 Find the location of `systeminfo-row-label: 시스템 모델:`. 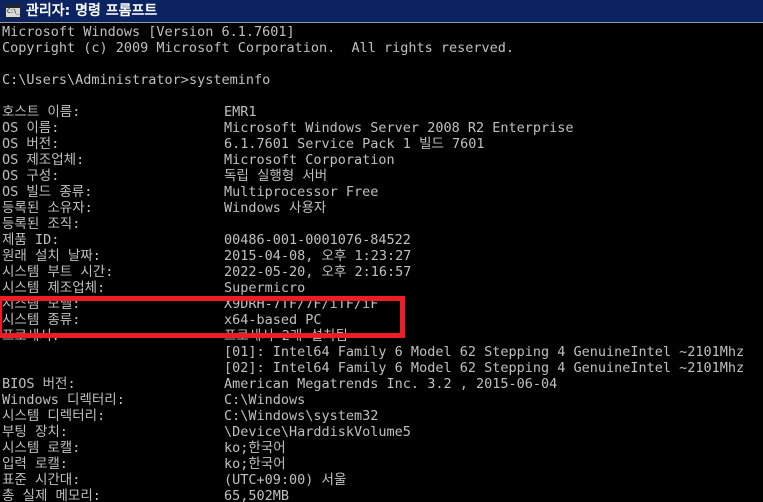

systeminfo-row-label: 시스템 모델: is located at coordinates (41, 304).